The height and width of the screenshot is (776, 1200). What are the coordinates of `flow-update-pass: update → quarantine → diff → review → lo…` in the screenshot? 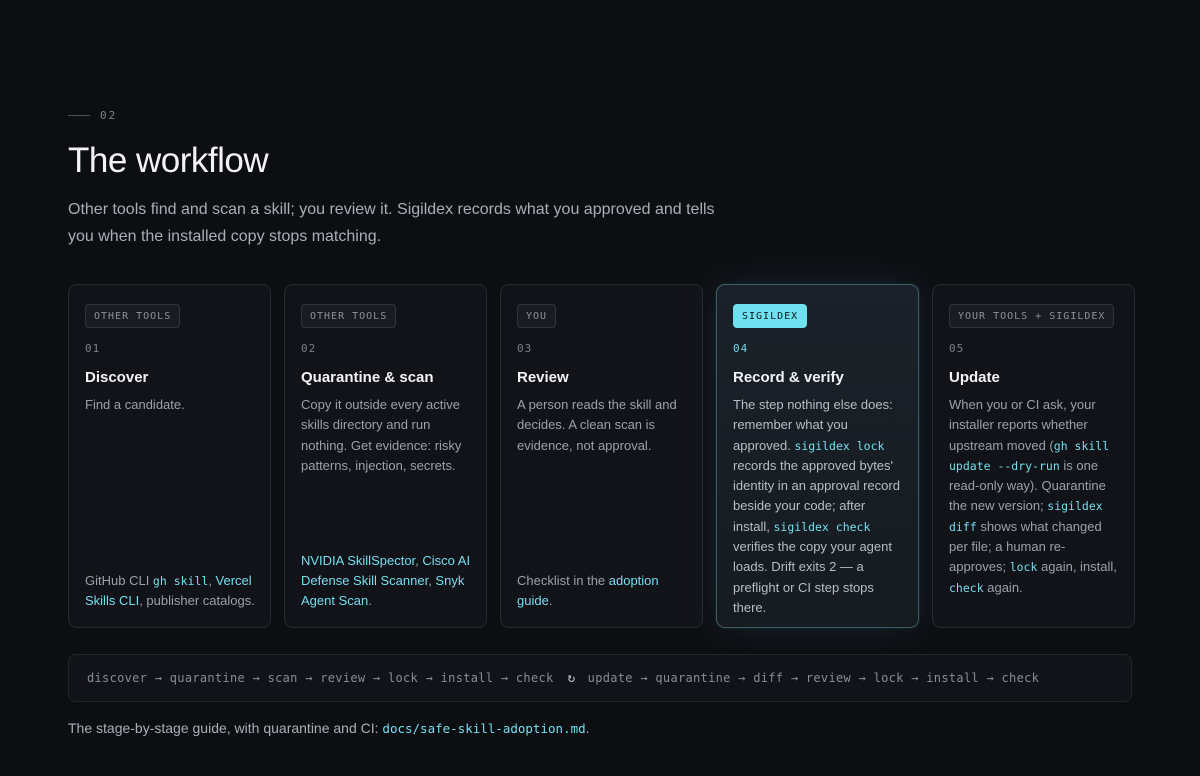 It's located at (813, 678).